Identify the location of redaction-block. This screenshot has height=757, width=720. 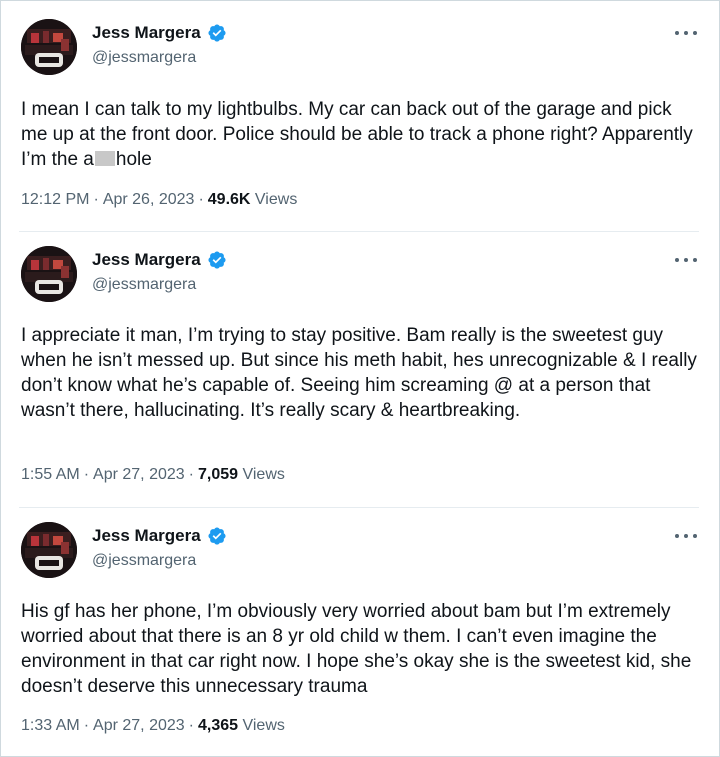
(104, 158).